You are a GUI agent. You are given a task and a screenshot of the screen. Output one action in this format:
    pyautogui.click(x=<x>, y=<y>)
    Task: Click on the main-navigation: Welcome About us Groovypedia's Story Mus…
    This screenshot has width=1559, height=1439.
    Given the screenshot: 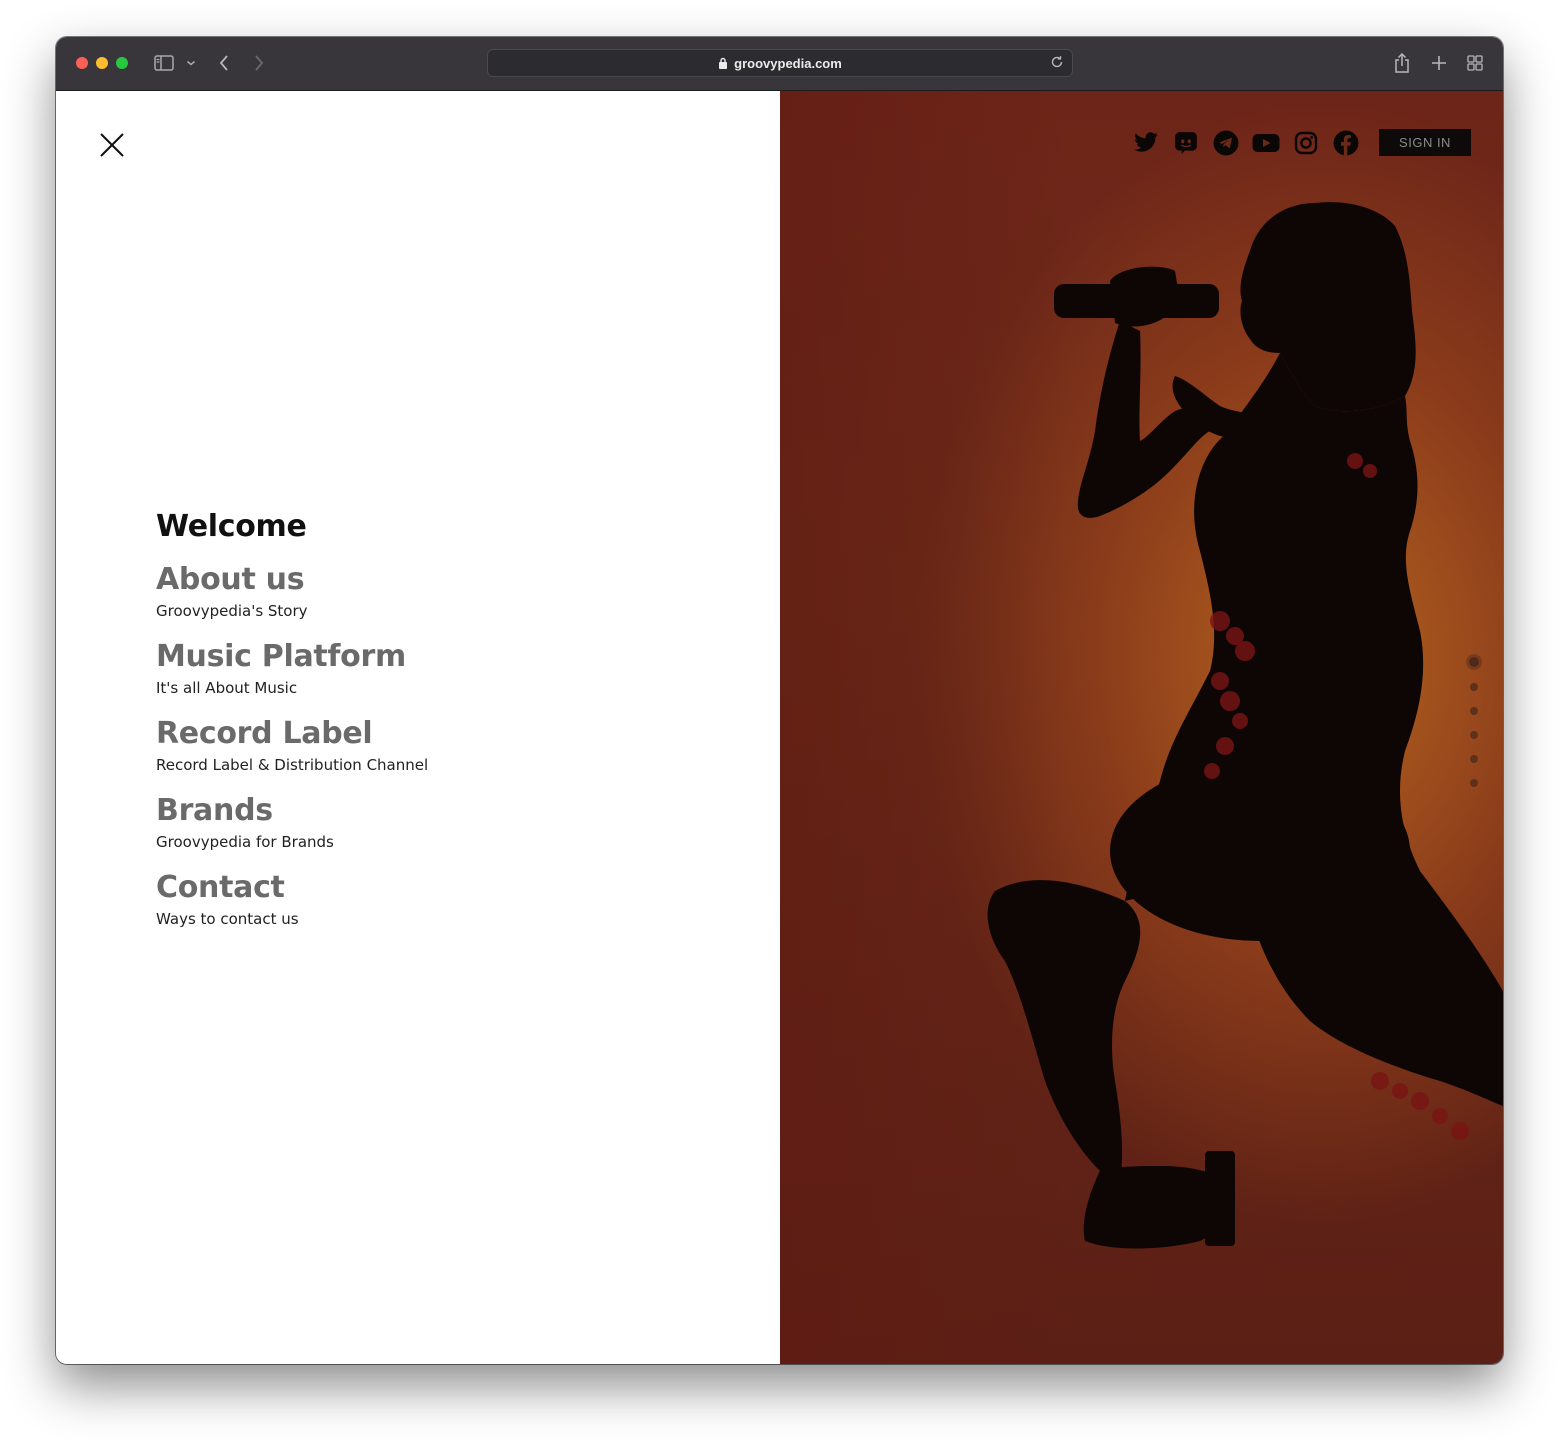 What is the action you would take?
    pyautogui.click(x=292, y=728)
    